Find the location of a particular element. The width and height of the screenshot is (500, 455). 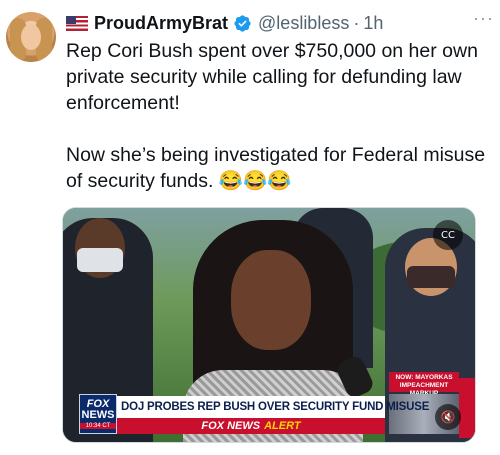

avatar is located at coordinates (31, 37).